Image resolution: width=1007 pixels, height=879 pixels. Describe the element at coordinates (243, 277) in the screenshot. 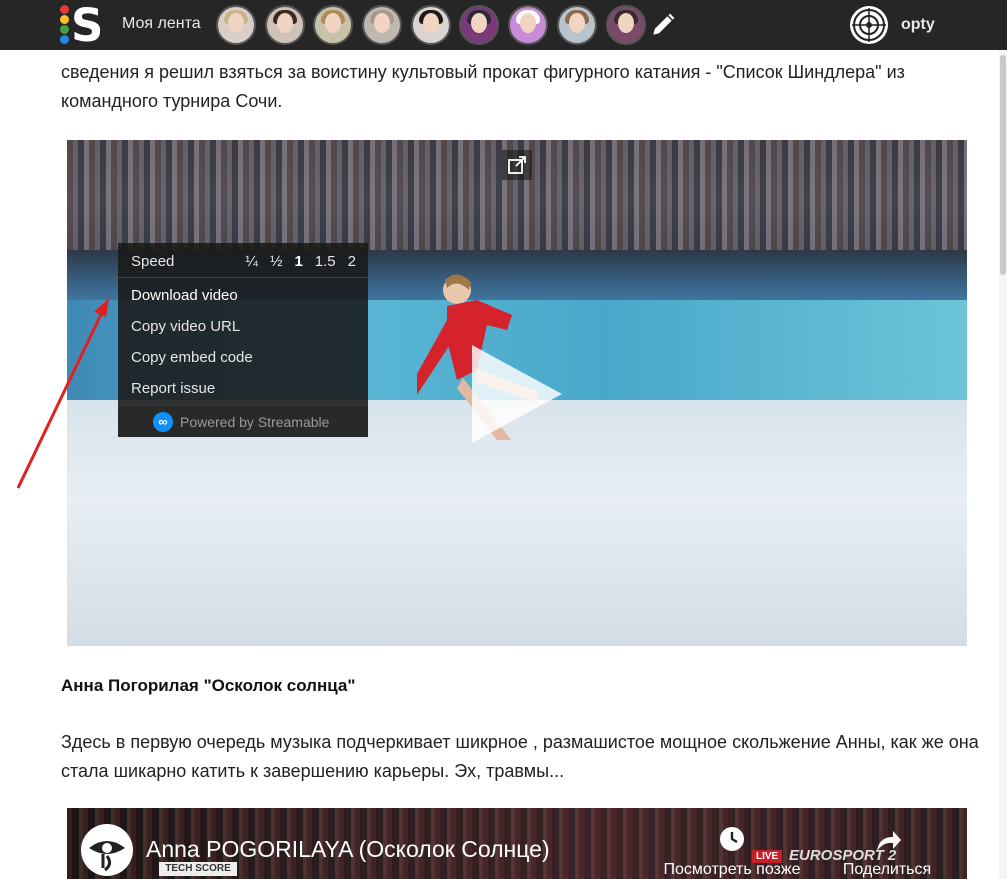

I see `menu-divider` at that location.